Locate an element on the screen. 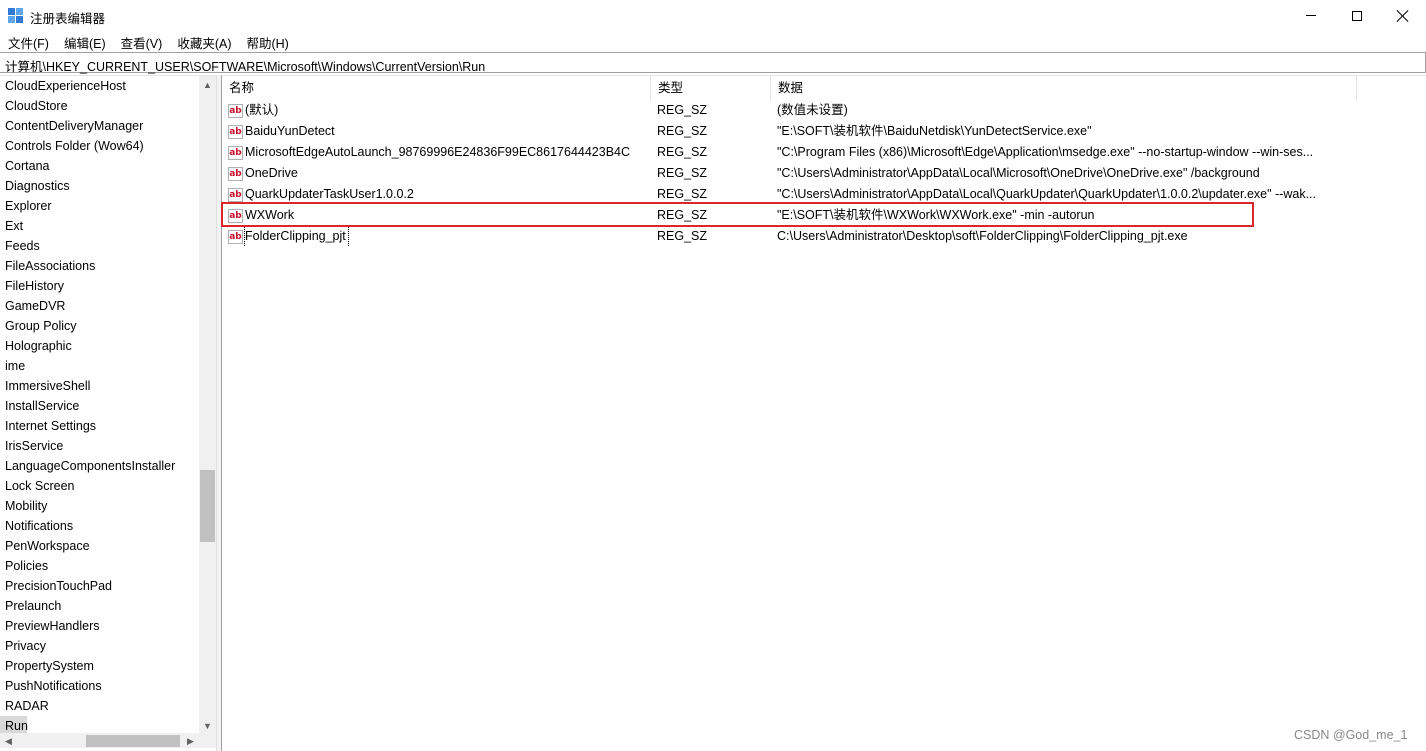  tree-item: PushNotifications is located at coordinates (99, 686).